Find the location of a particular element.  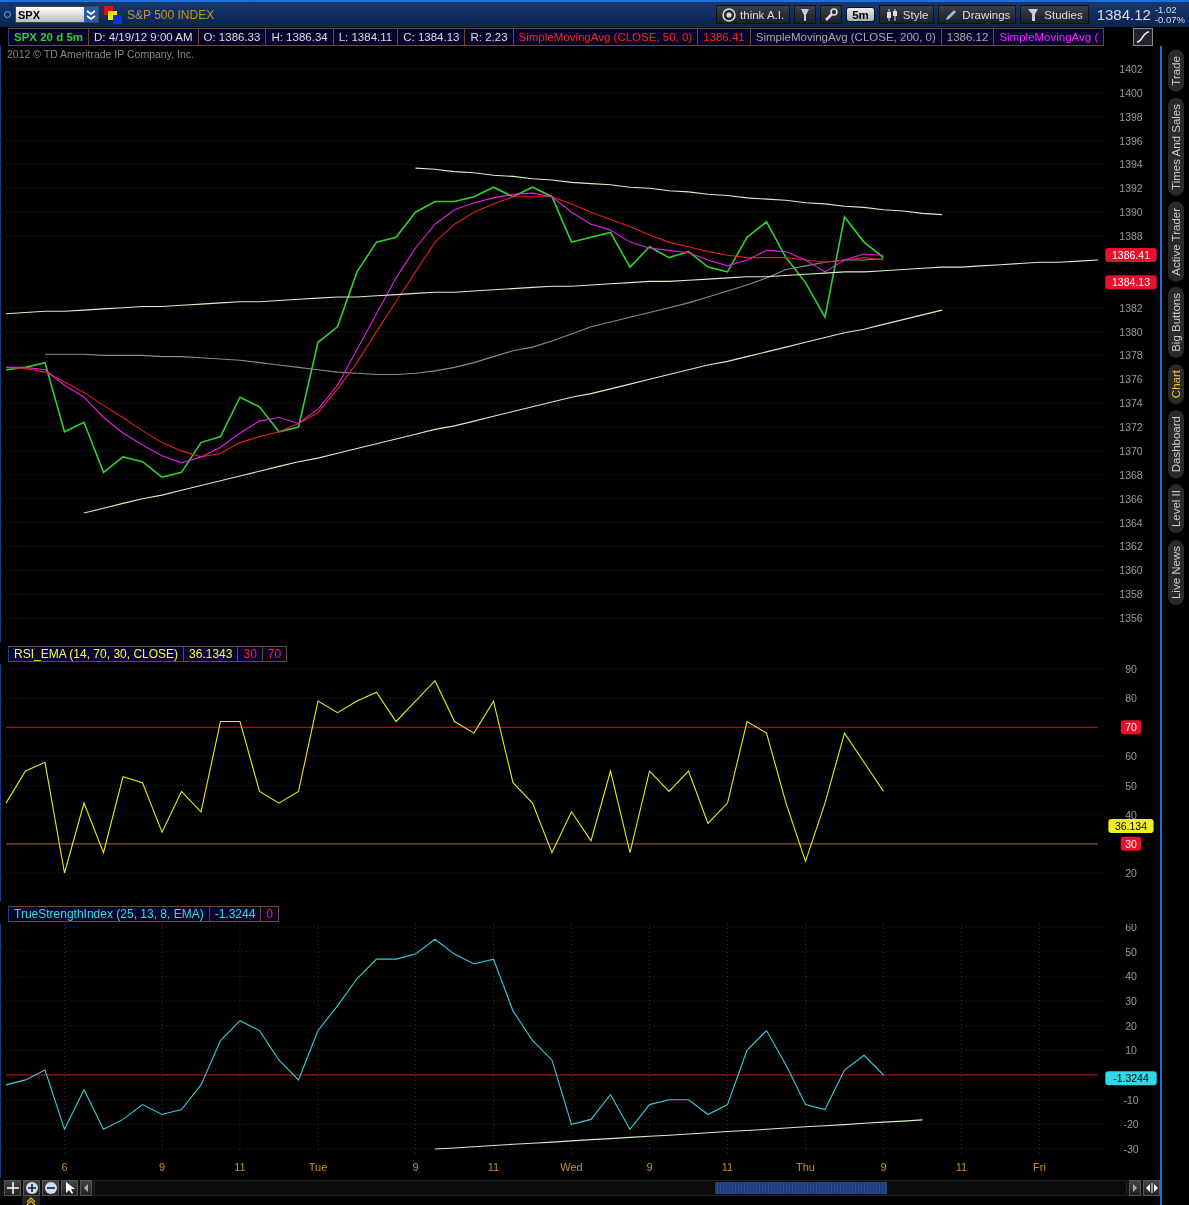

y-axis-label: 1362 is located at coordinates (1131, 546).